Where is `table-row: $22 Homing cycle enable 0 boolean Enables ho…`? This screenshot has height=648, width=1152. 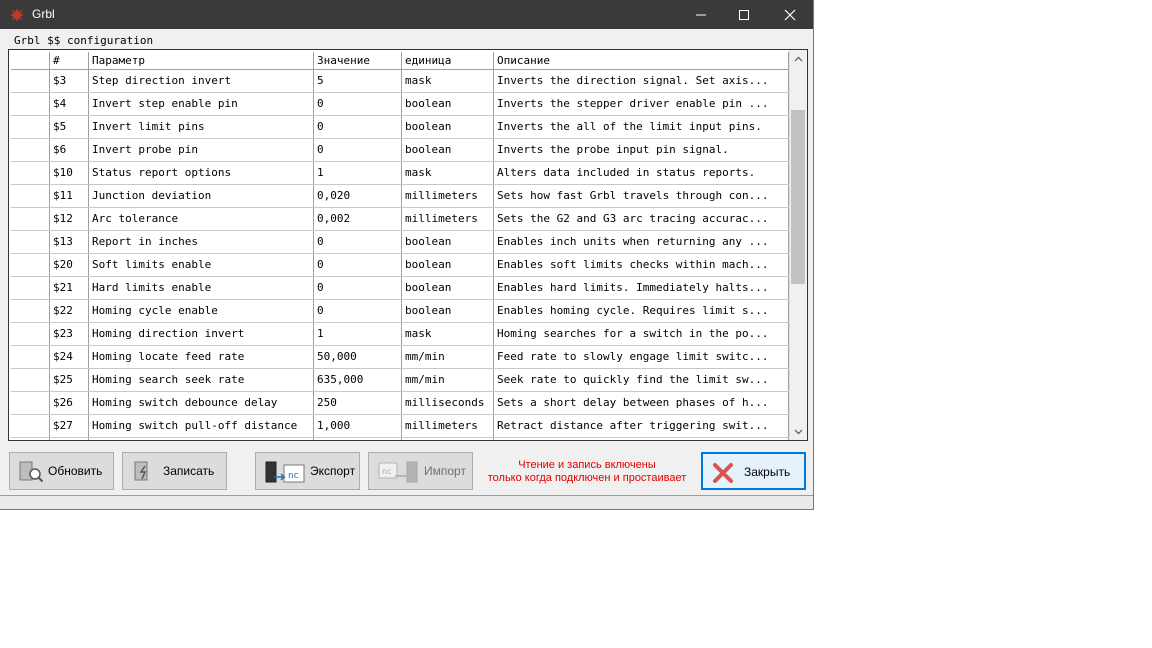 table-row: $22 Homing cycle enable 0 boolean Enables ho… is located at coordinates (400, 311).